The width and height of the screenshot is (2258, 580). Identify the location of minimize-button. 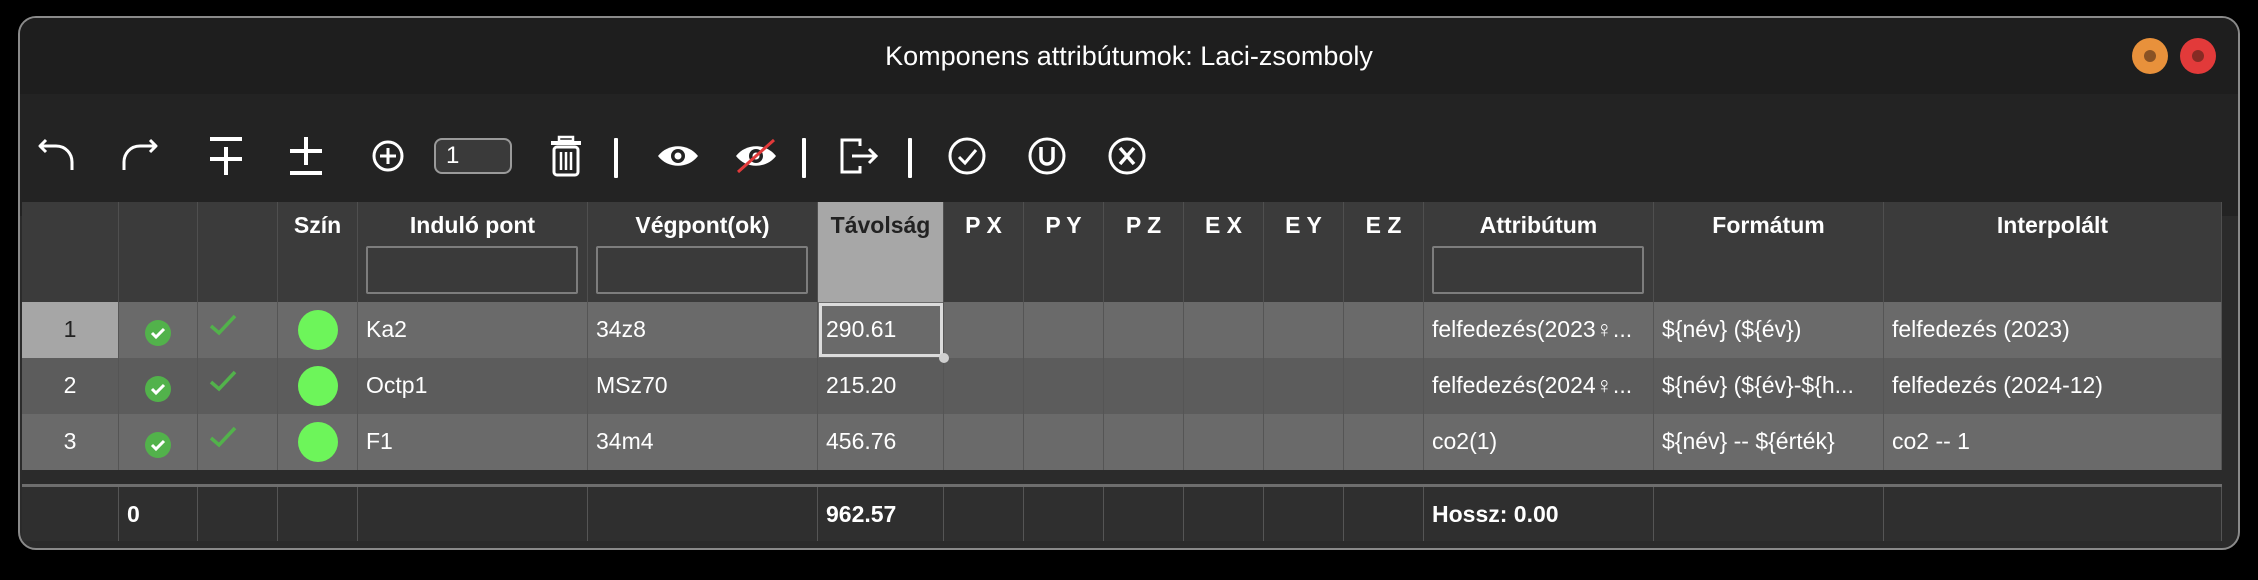
(2150, 56).